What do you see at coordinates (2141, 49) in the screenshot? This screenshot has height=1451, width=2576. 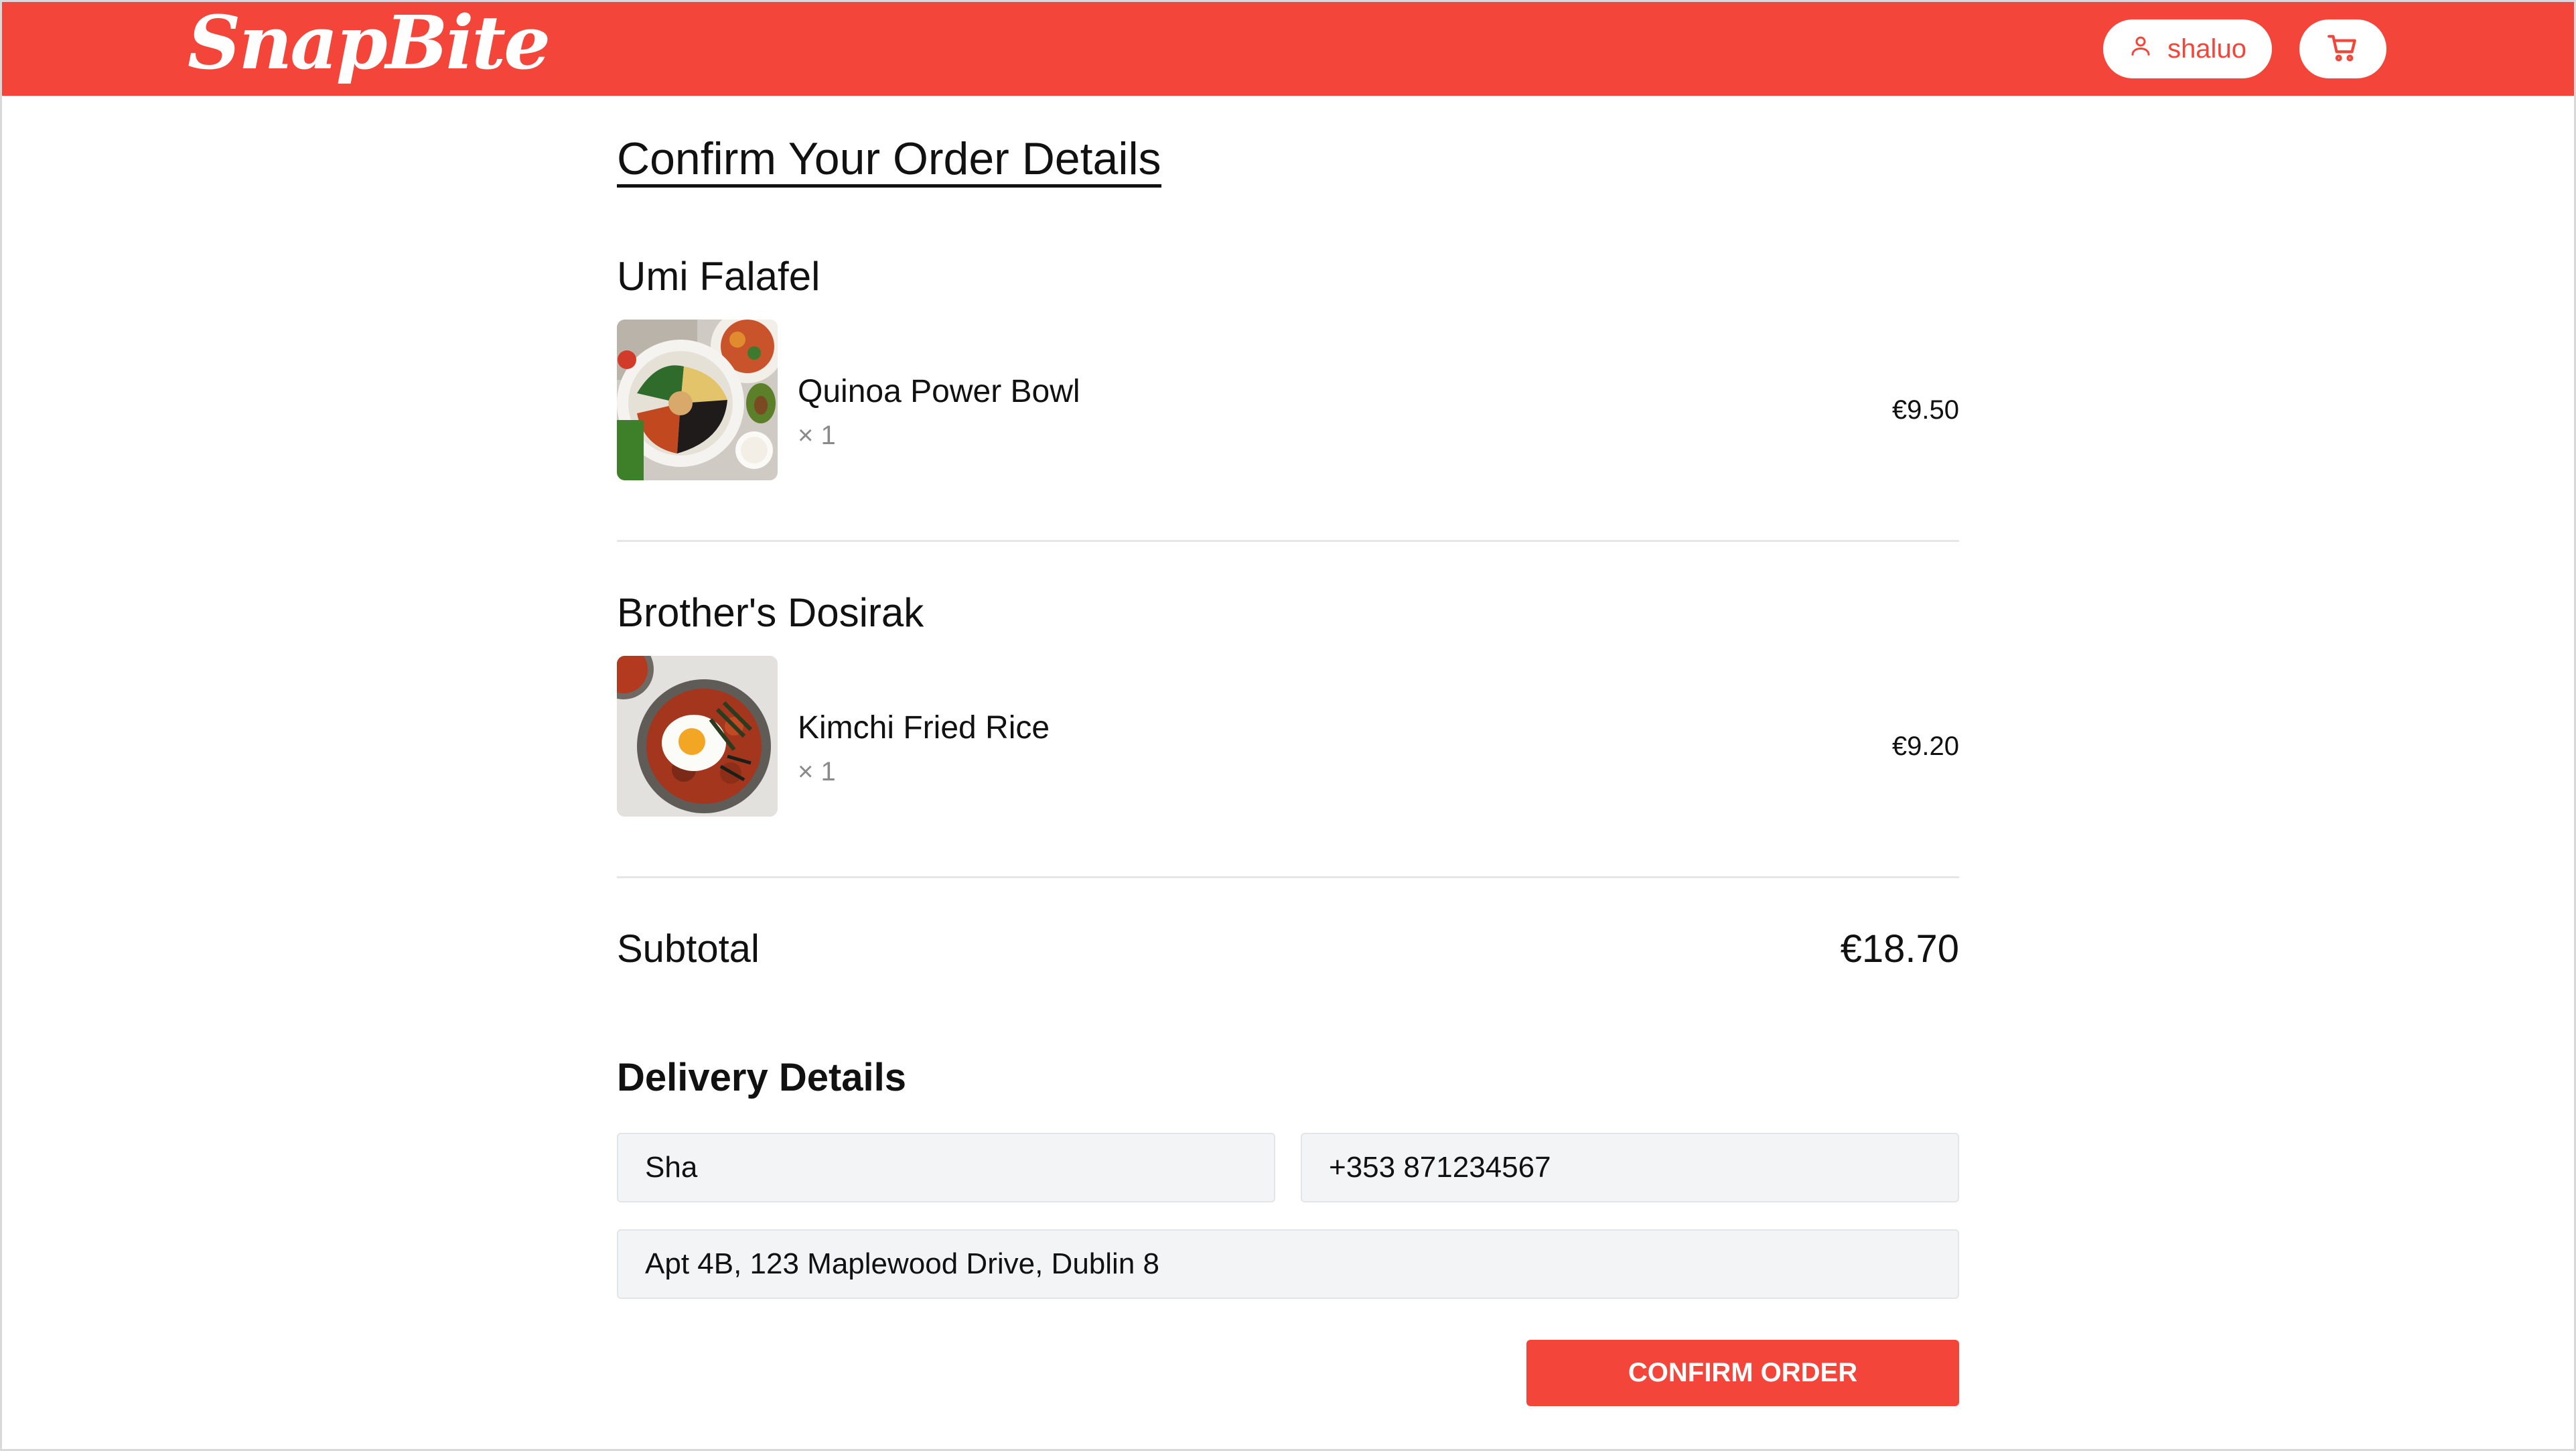 I see `user-icon` at bounding box center [2141, 49].